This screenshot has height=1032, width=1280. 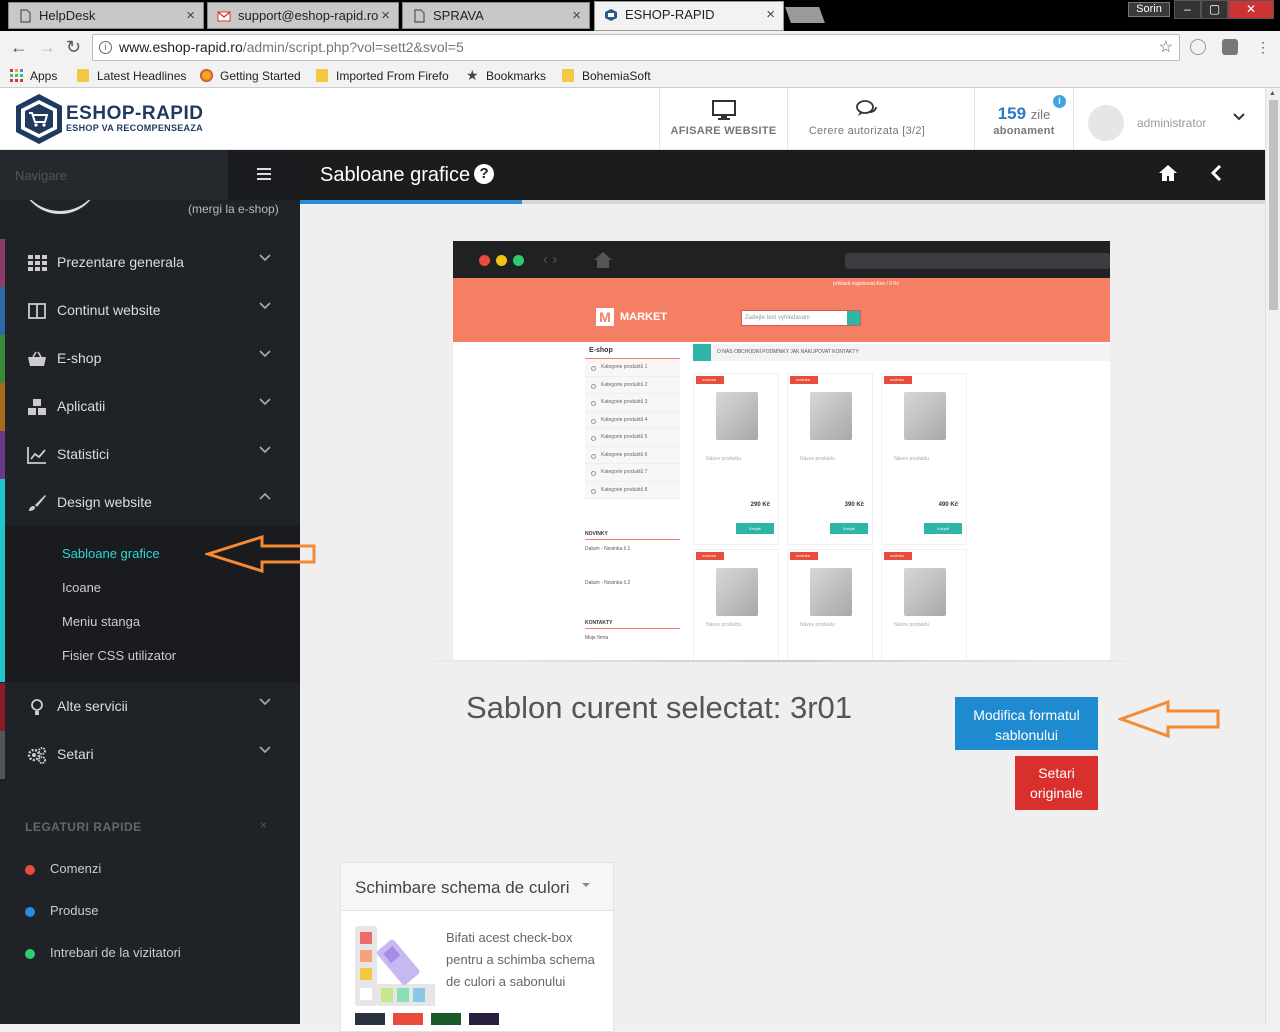 What do you see at coordinates (1171, 123) in the screenshot?
I see `admin-name: administrator` at bounding box center [1171, 123].